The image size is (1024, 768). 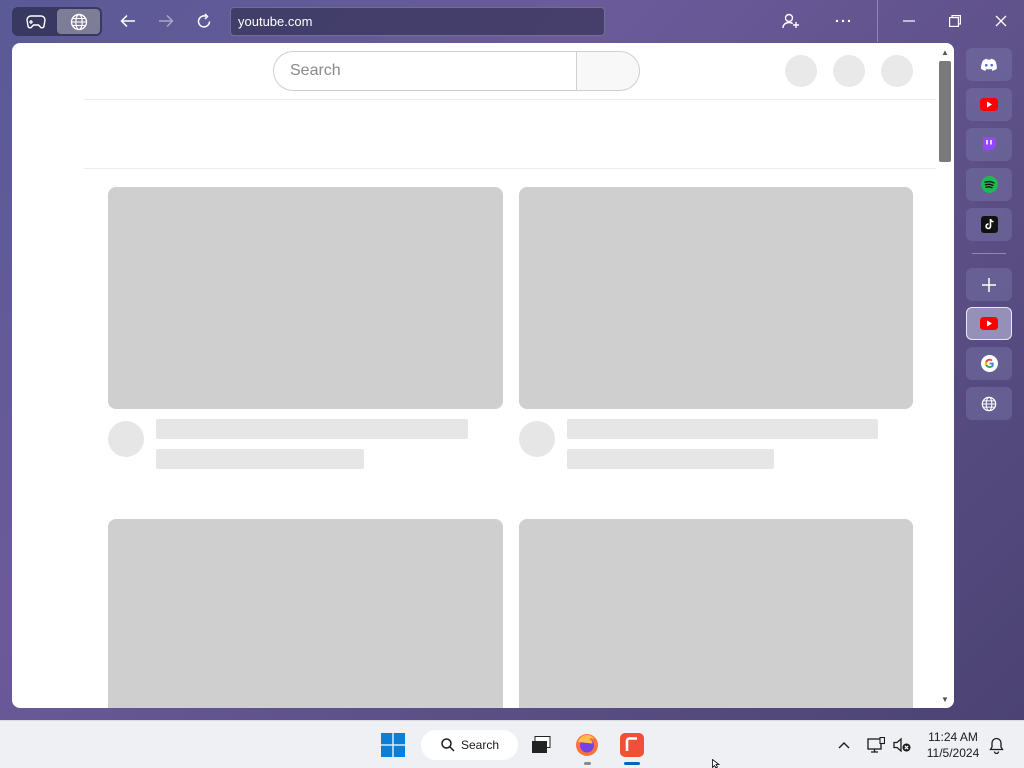 I want to click on clock-date: 11/5/2024, so click(x=953, y=753).